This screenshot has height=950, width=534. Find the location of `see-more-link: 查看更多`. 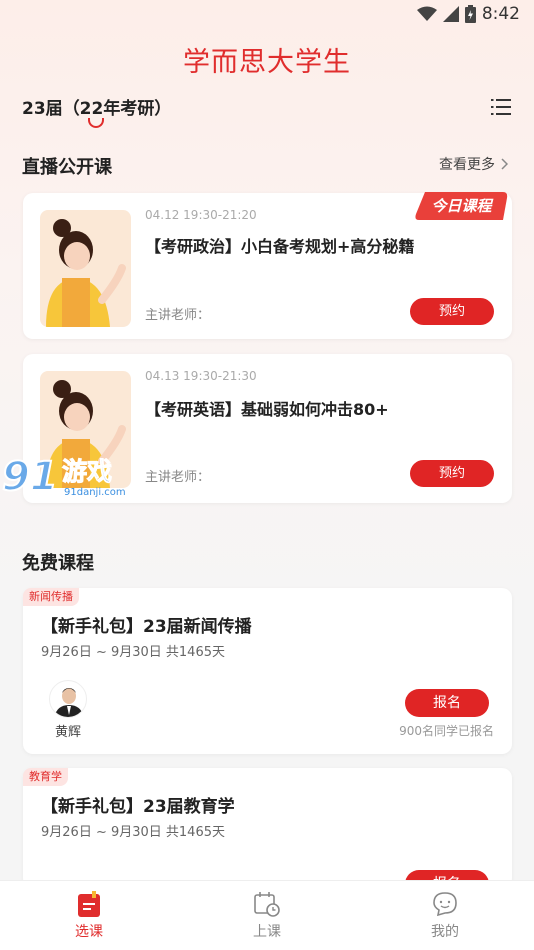

see-more-link: 查看更多 is located at coordinates (473, 164).